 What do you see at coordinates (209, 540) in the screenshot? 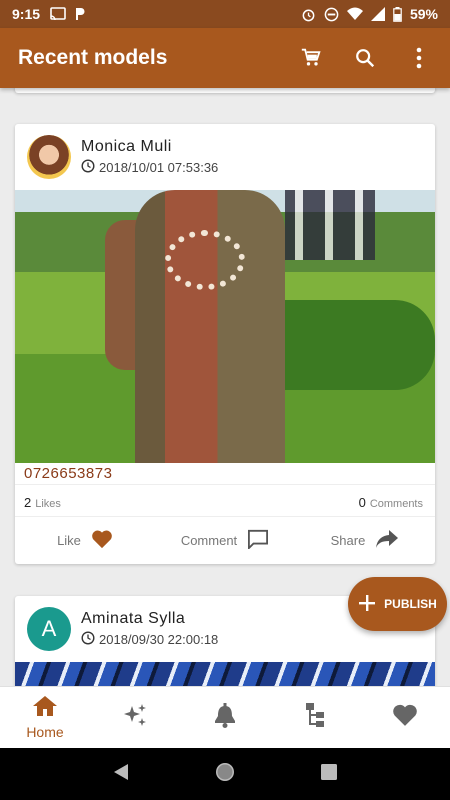
I see `comment-label: Comment` at bounding box center [209, 540].